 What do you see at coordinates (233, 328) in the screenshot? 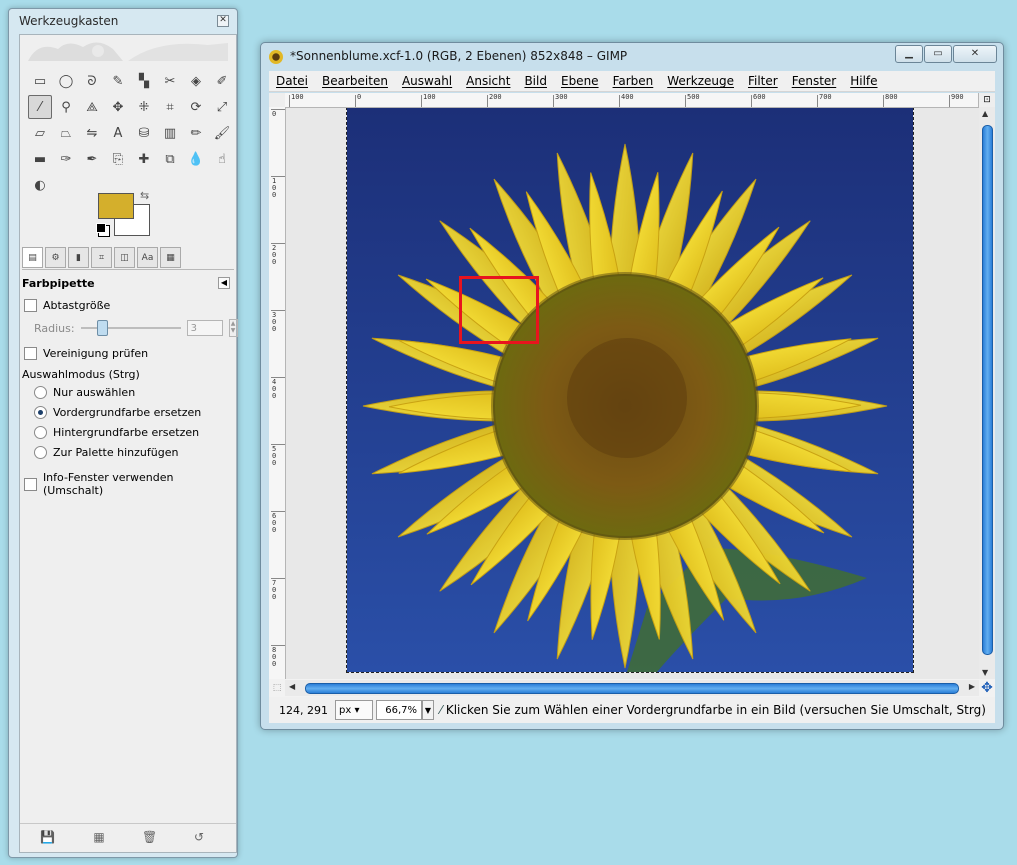
I see `radius-spin-arrows-icon: ▲ ▼` at bounding box center [233, 328].